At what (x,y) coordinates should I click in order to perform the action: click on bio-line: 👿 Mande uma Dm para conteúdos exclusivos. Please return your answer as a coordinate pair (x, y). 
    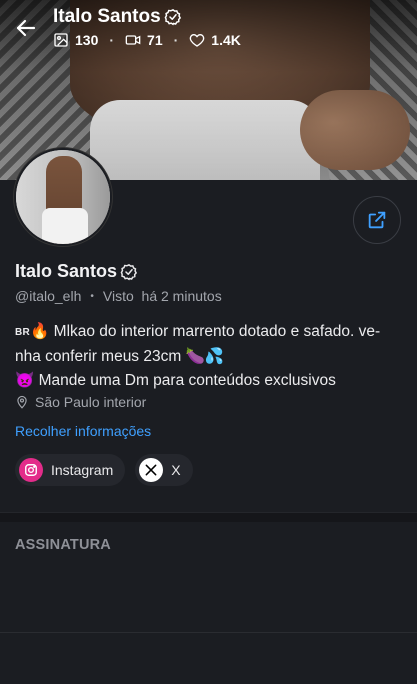
    Looking at the image, I should click on (175, 380).